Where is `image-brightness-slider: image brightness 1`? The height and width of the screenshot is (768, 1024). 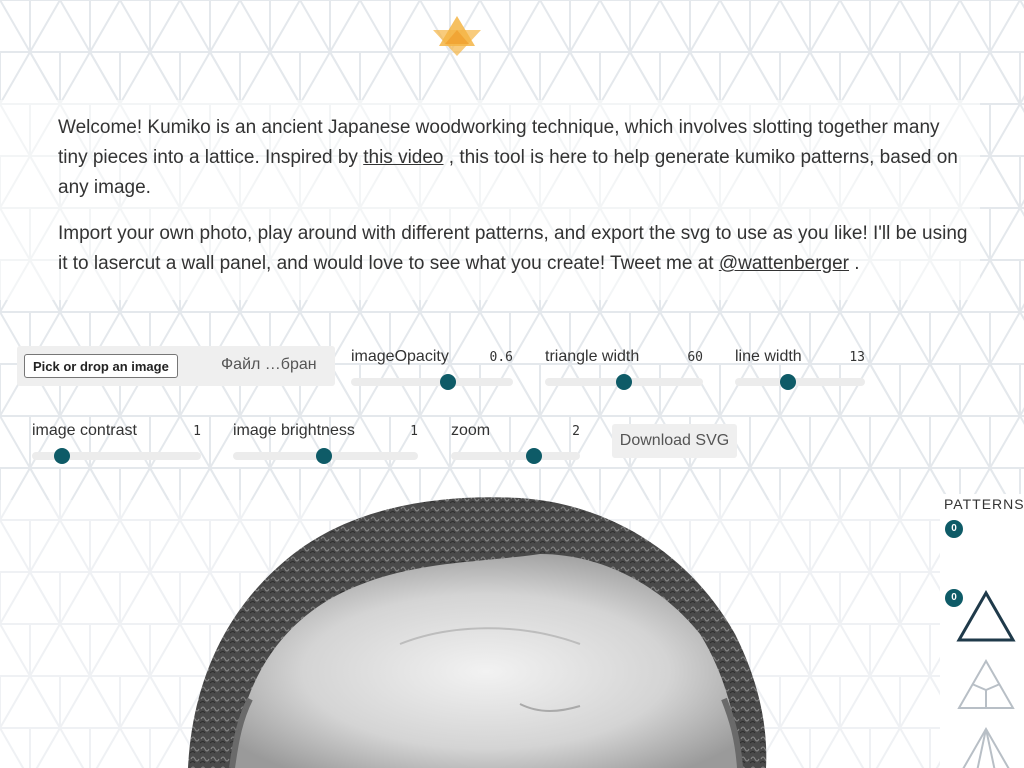 image-brightness-slider: image brightness 1 is located at coordinates (325, 444).